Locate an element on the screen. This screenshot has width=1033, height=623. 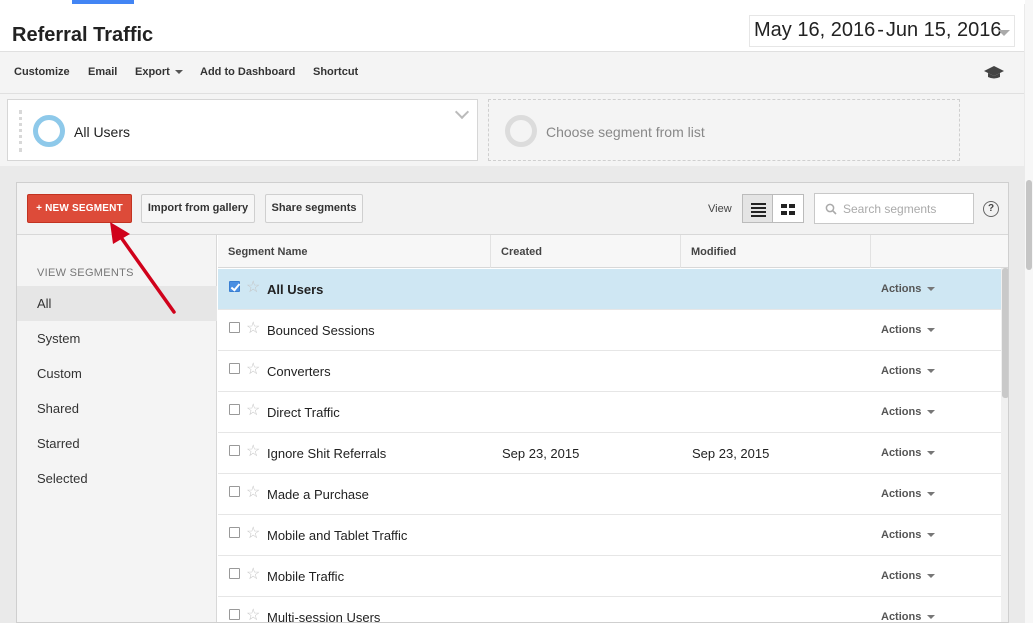
column-modified: Modified is located at coordinates (776, 251).